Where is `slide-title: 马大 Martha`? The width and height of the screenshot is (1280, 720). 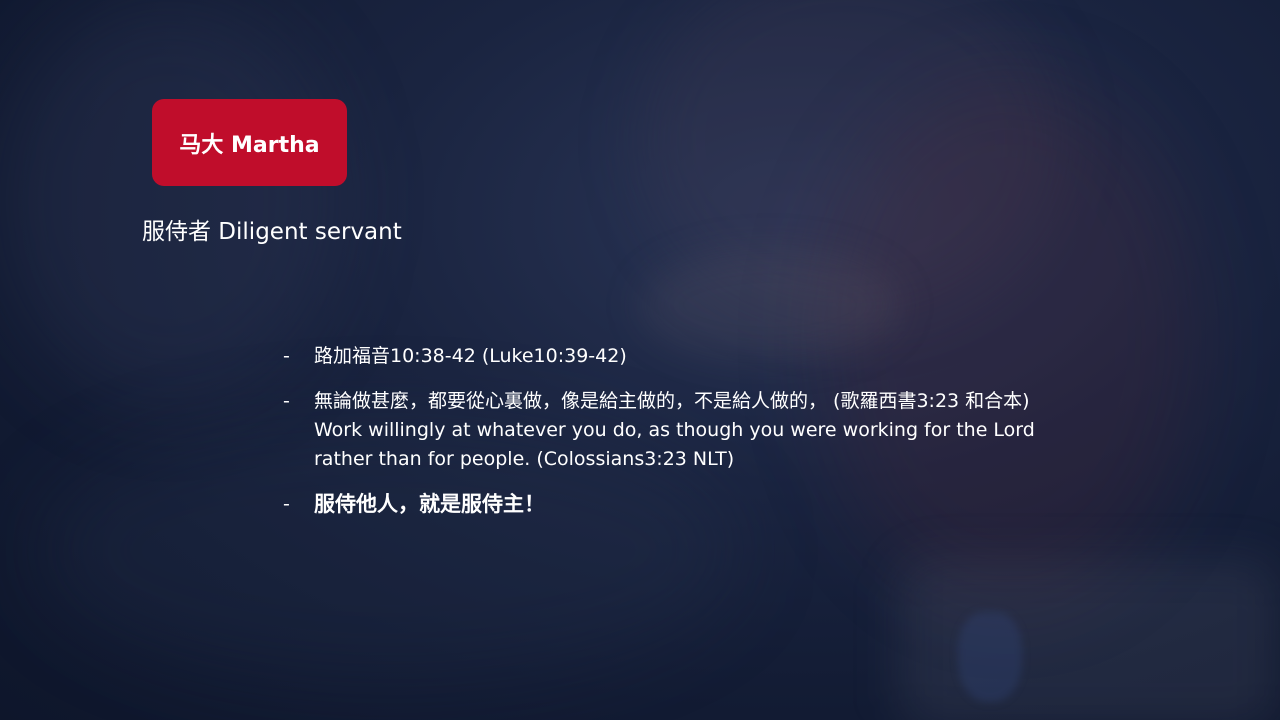
slide-title: 马大 Martha is located at coordinates (249, 145).